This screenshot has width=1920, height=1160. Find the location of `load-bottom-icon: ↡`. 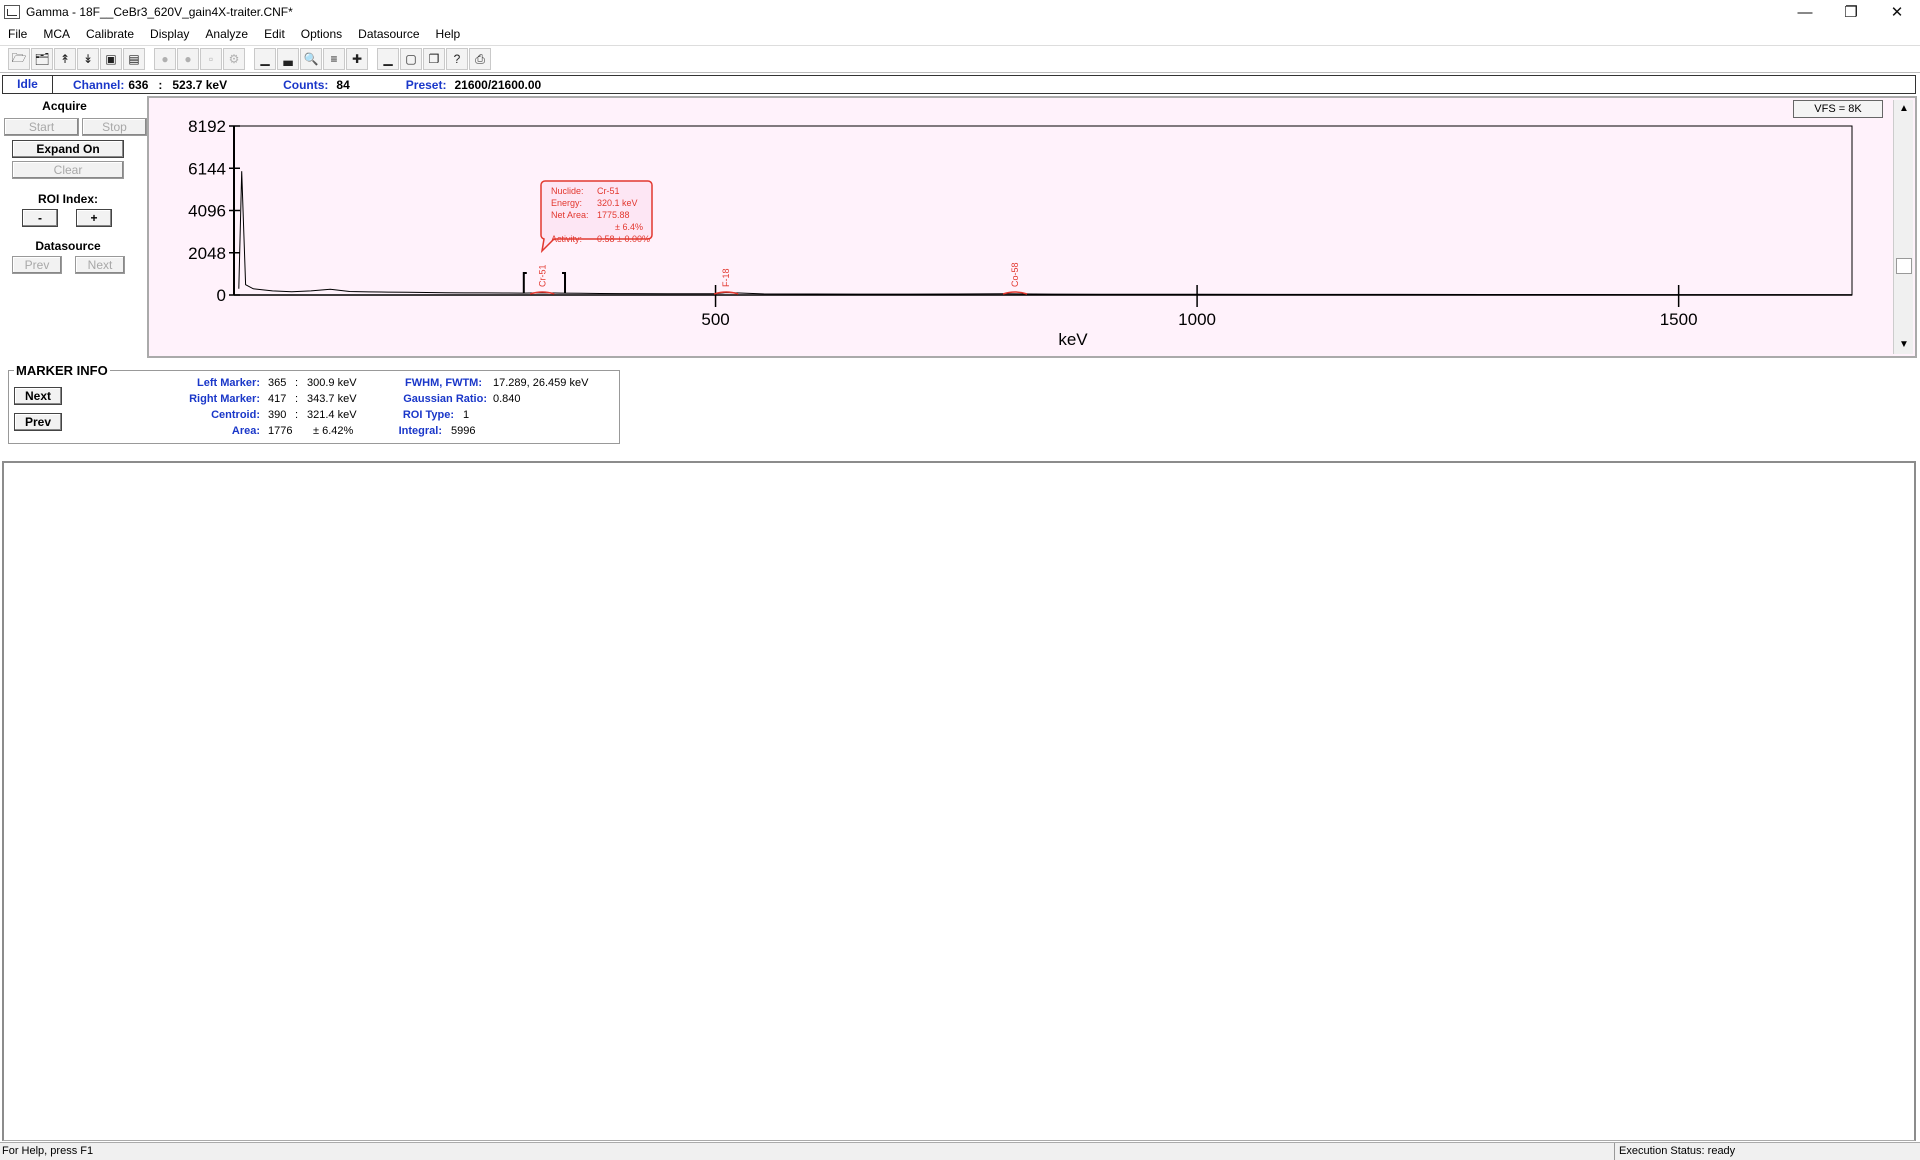

load-bottom-icon: ↡ is located at coordinates (88, 59).